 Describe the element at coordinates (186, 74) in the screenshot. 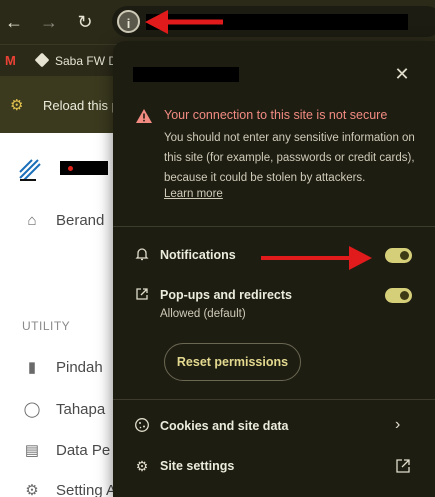

I see `popup-title-redacted` at that location.